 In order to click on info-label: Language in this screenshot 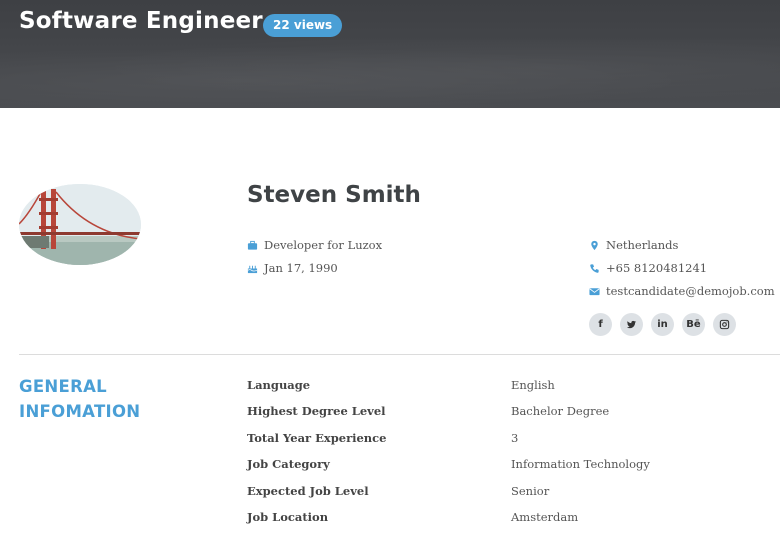, I will do `click(279, 385)`.